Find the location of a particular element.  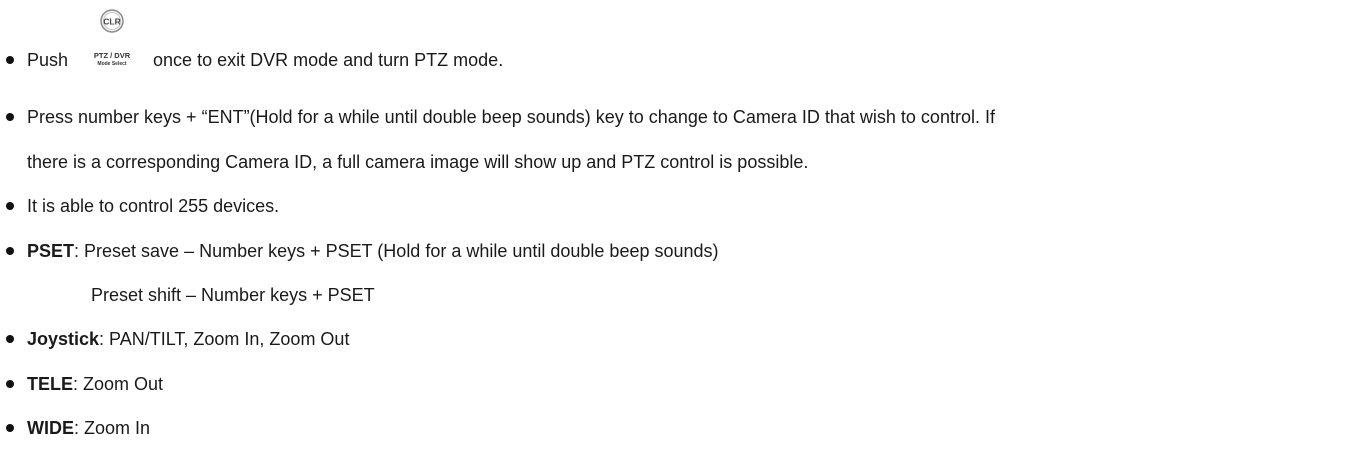

item-post-text: once to exit DVR mode and turn PTZ mode. is located at coordinates (328, 60).